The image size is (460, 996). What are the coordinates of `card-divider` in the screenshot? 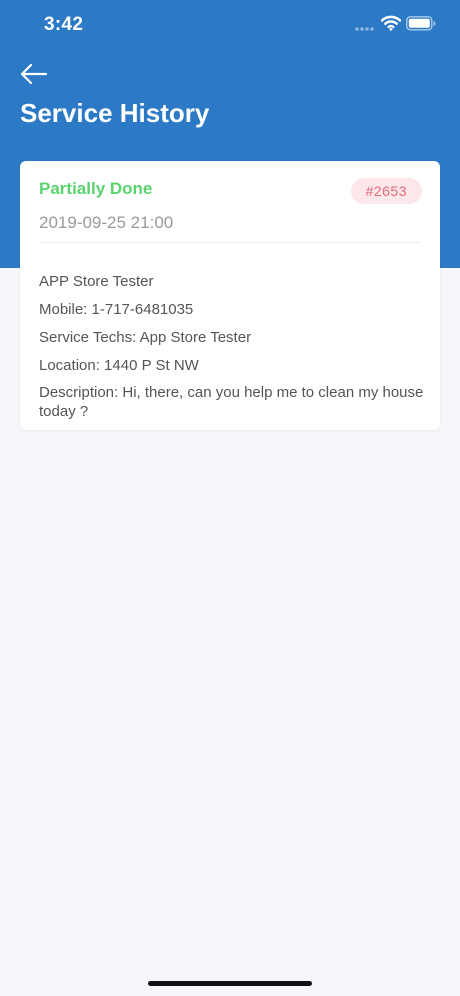 It's located at (229, 242).